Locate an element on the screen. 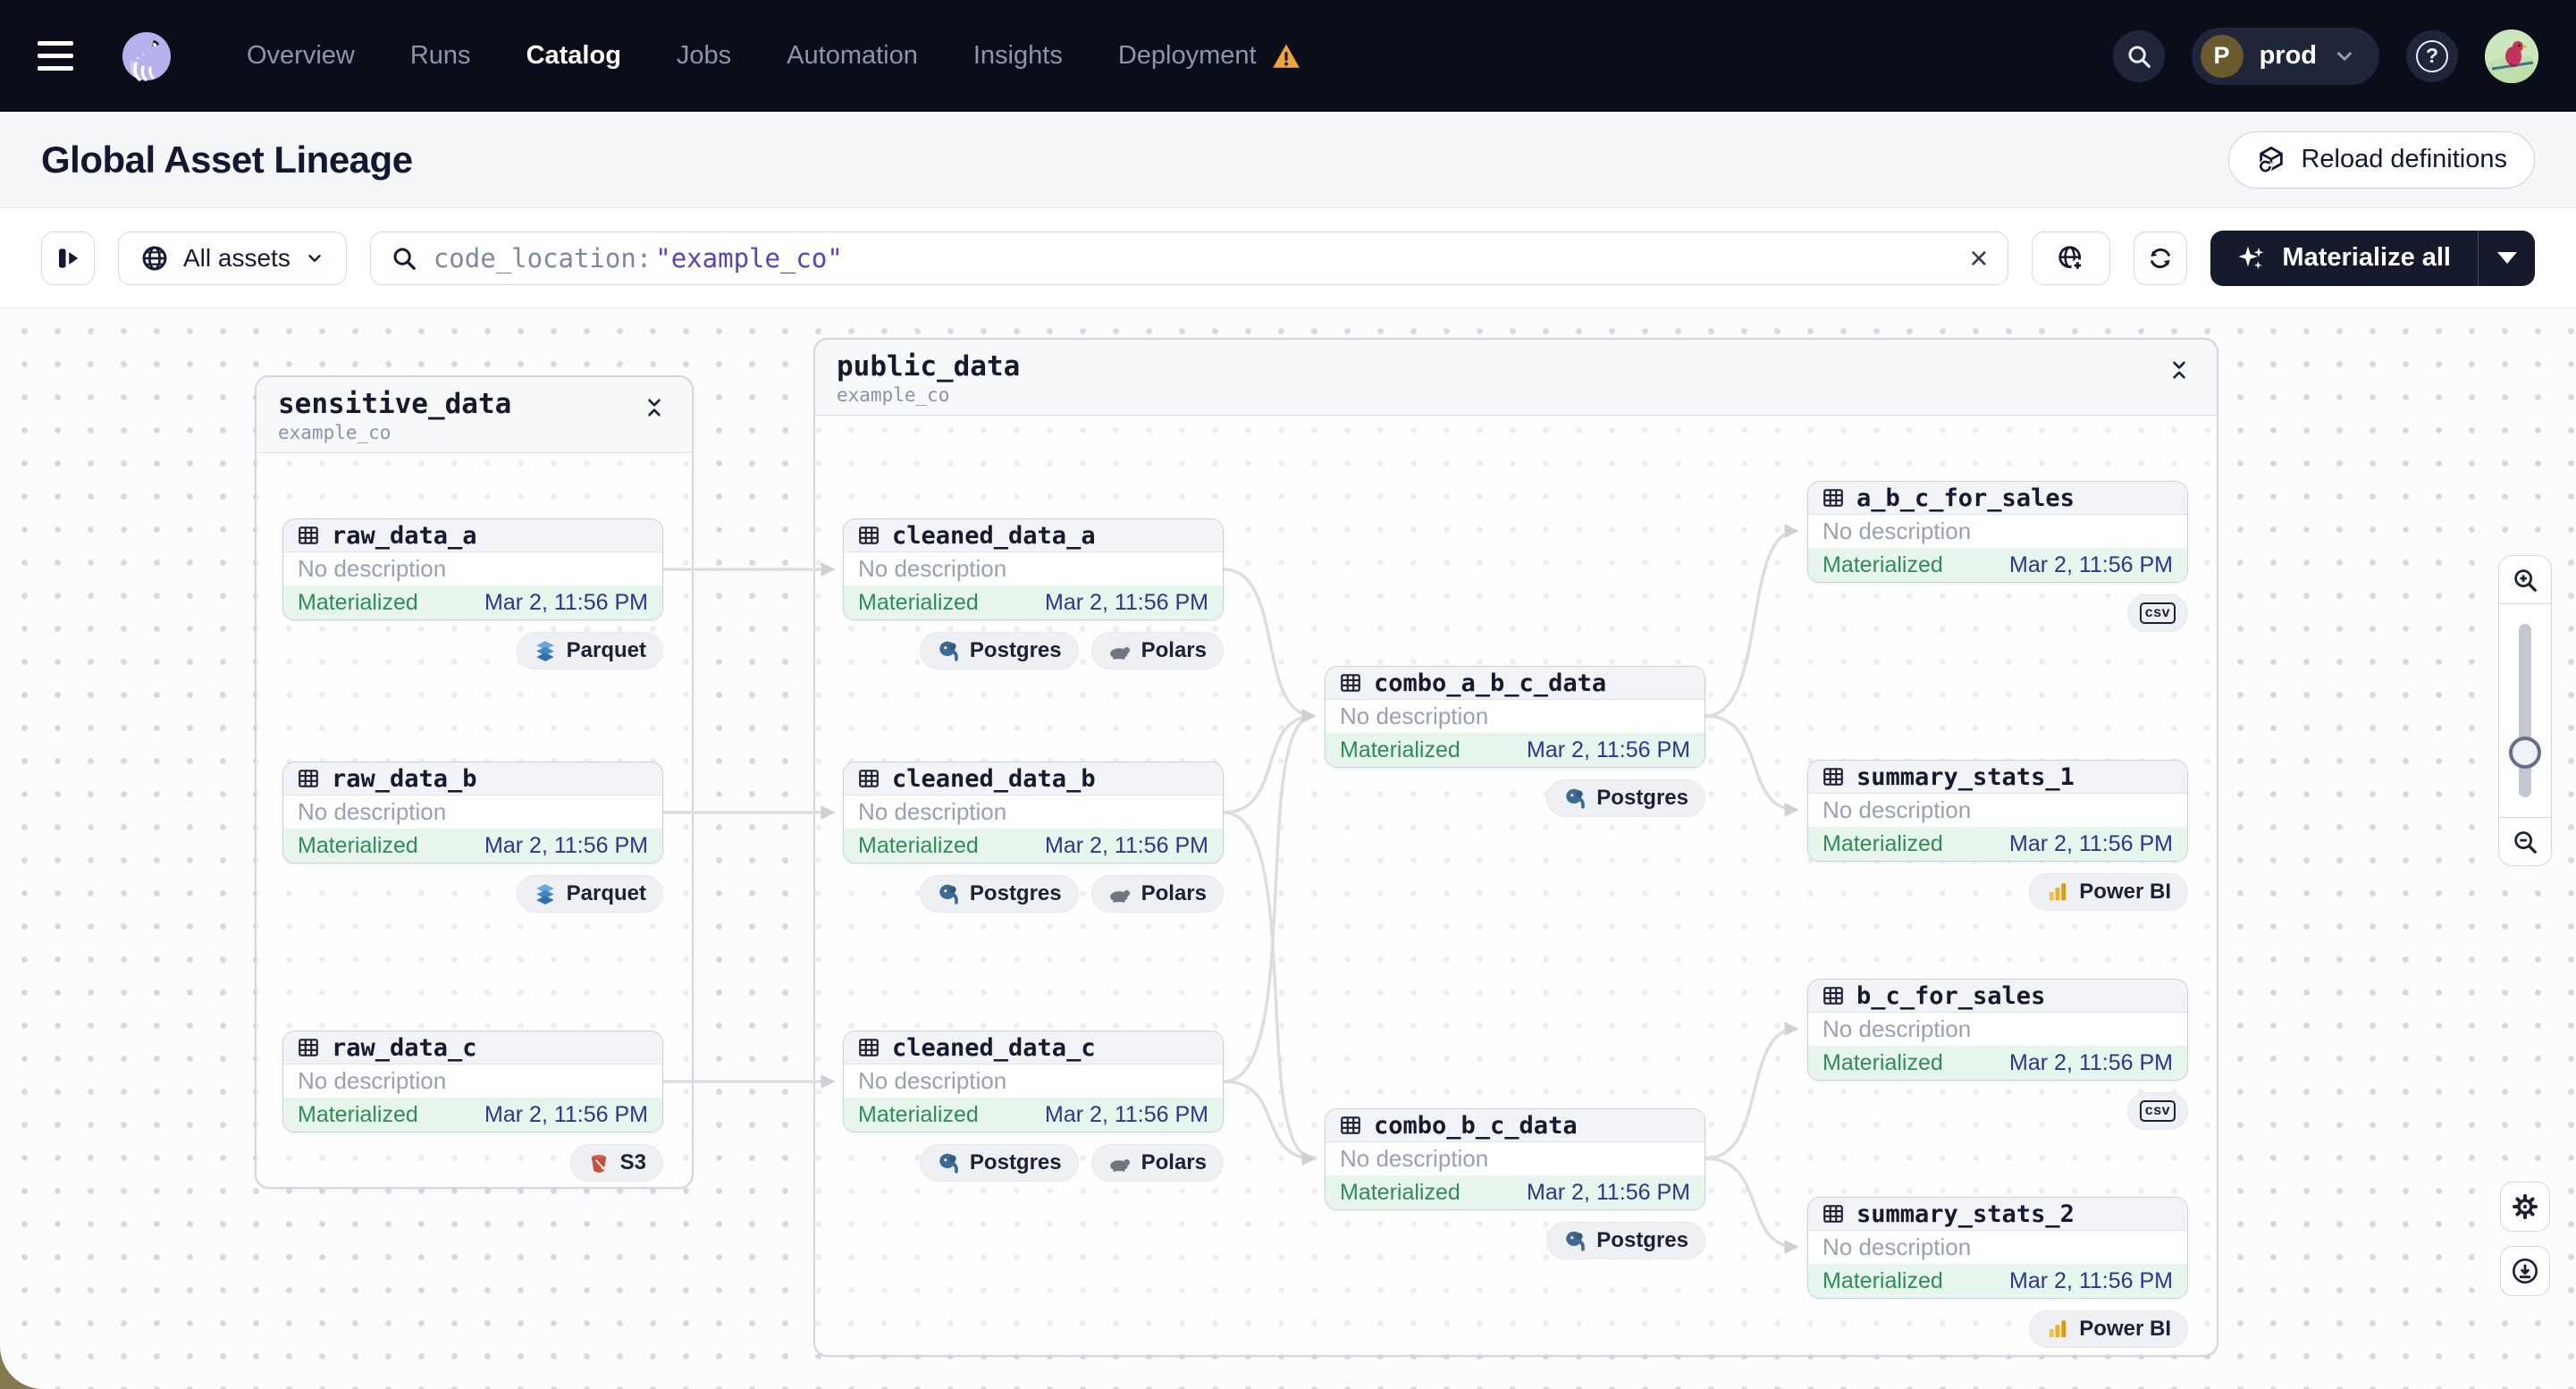 The image size is (2576, 1389). asset-tags: S3 is located at coordinates (473, 1163).